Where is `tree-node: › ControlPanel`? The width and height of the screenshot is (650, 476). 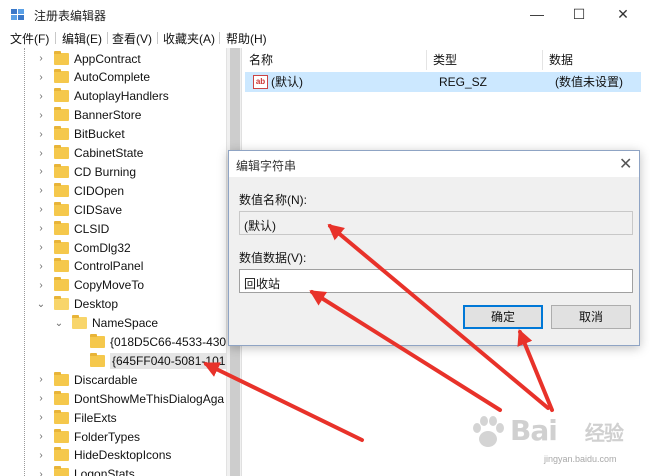 tree-node: › ControlPanel is located at coordinates (89, 266).